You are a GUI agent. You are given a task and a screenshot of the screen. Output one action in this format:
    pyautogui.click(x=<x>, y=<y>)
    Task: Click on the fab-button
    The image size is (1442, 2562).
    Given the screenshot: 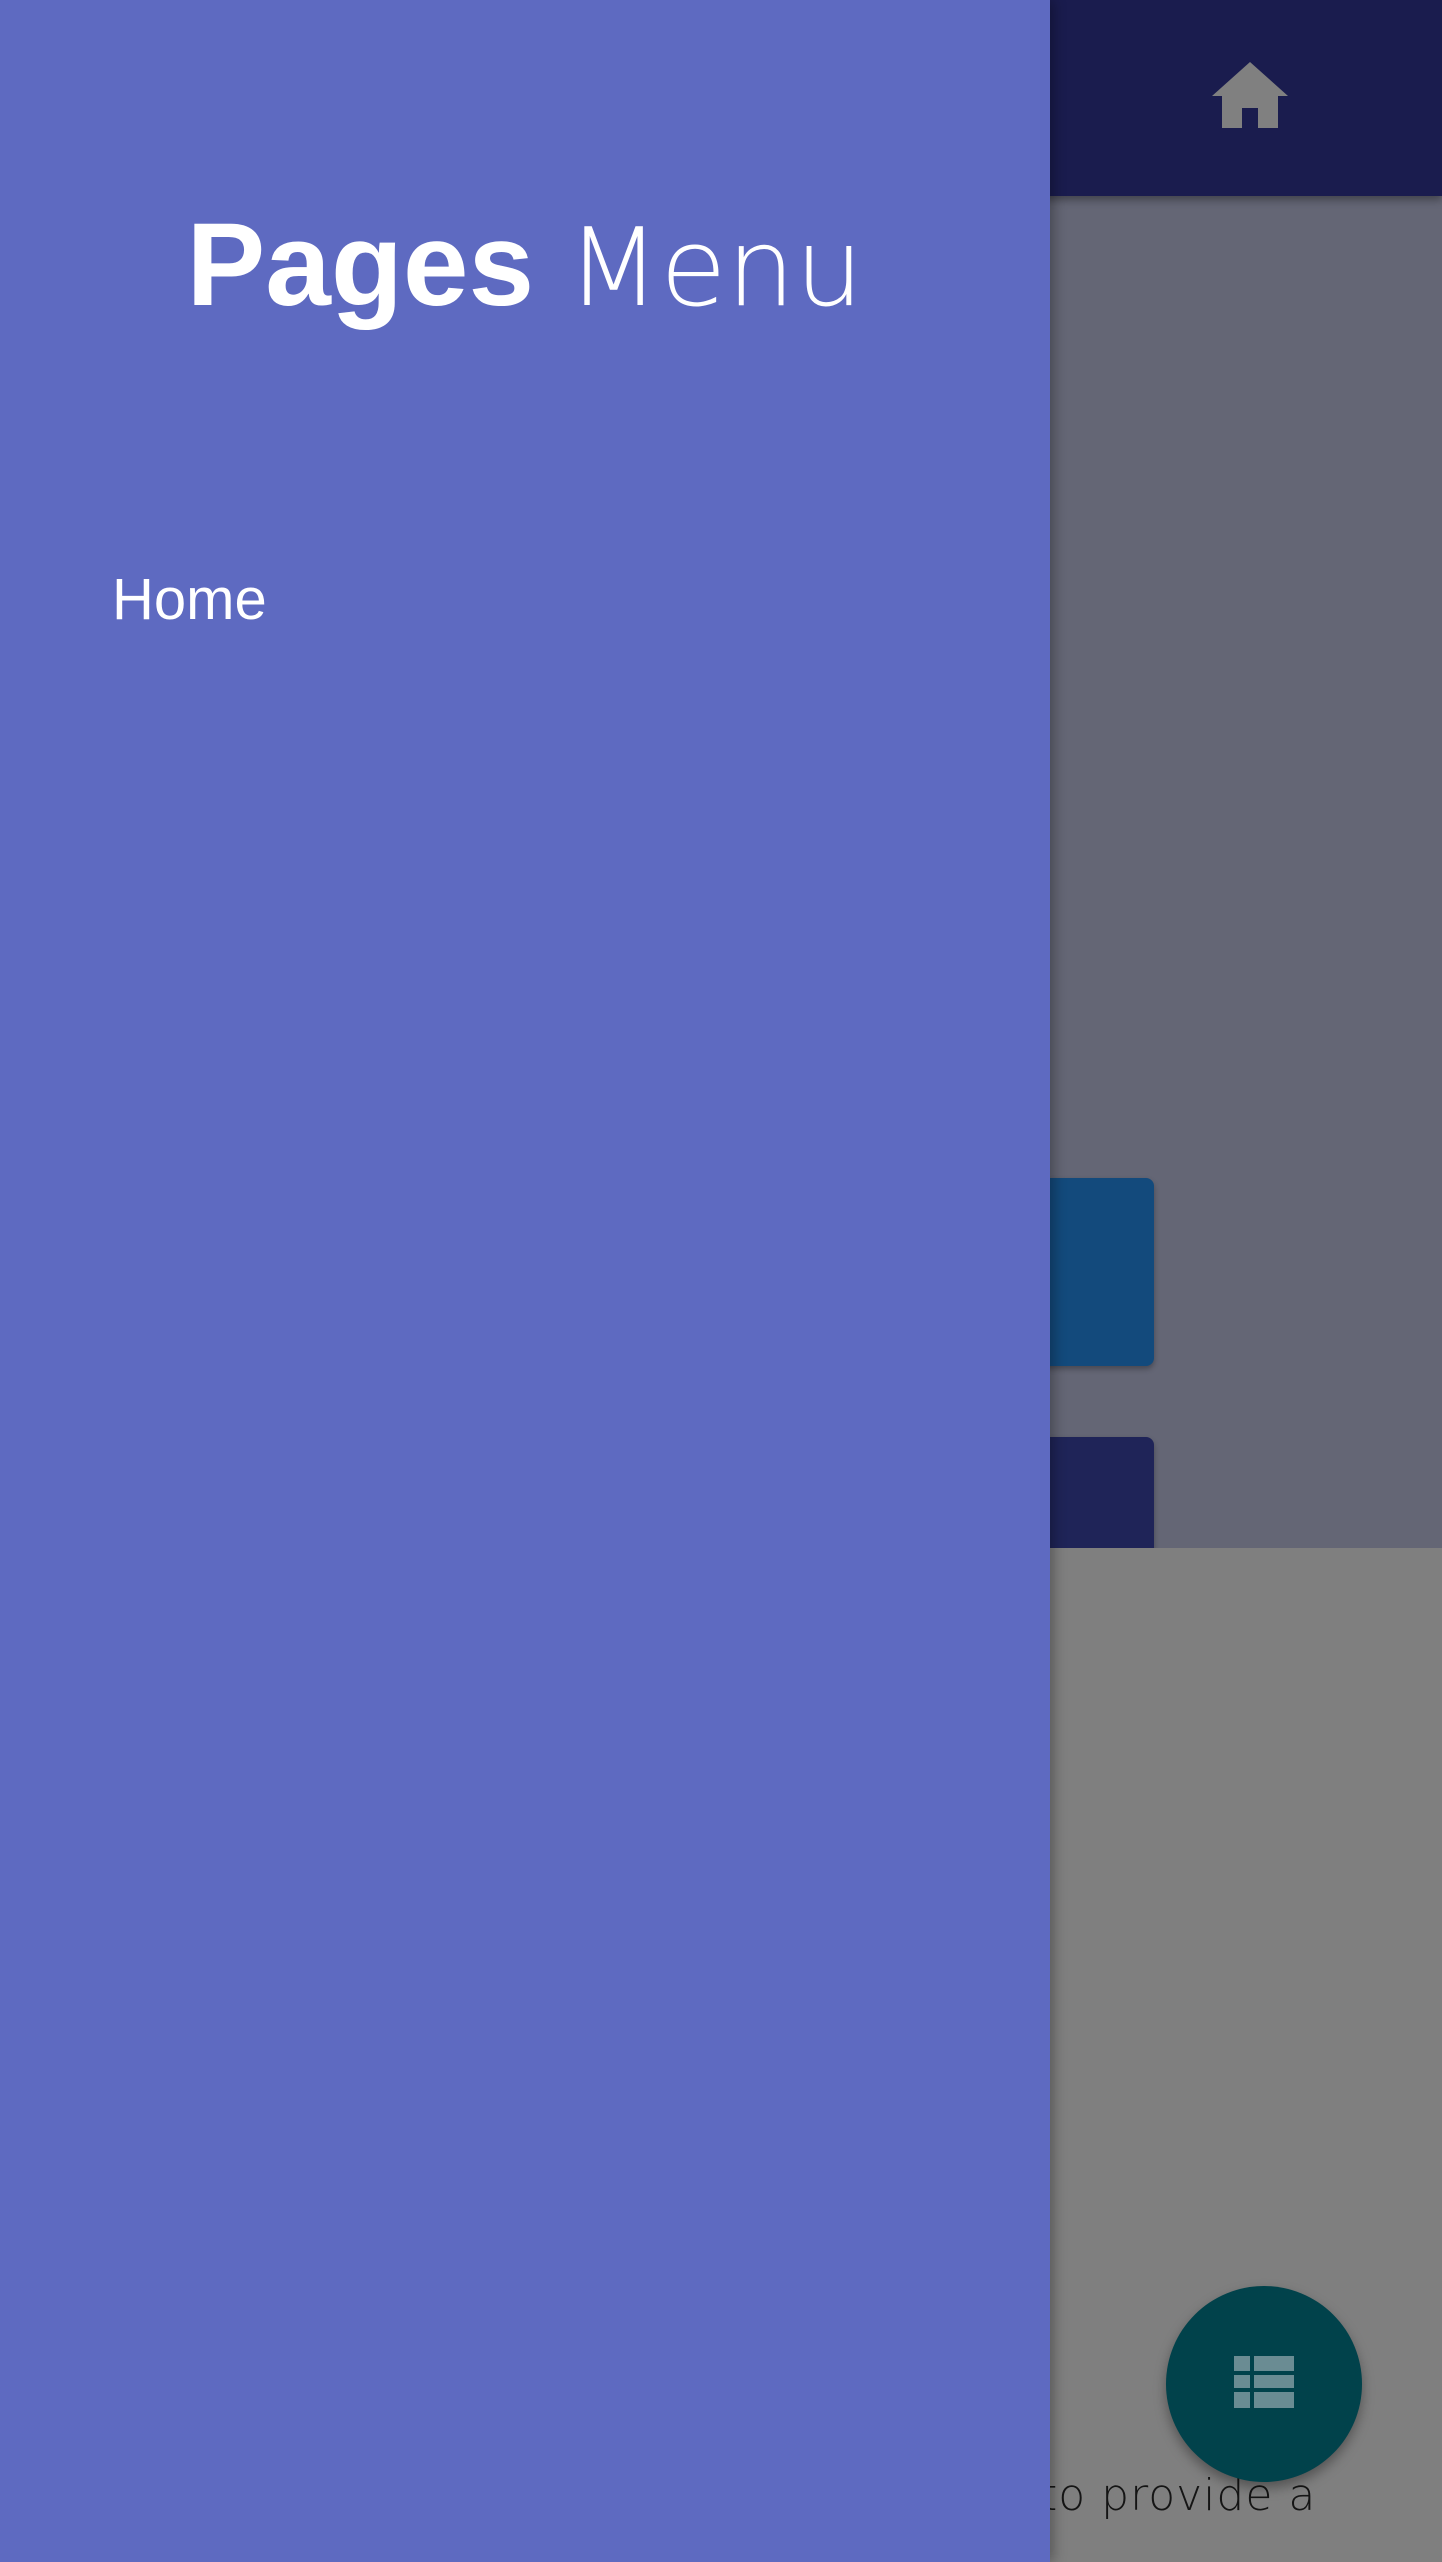 What is the action you would take?
    pyautogui.click(x=1264, y=2384)
    